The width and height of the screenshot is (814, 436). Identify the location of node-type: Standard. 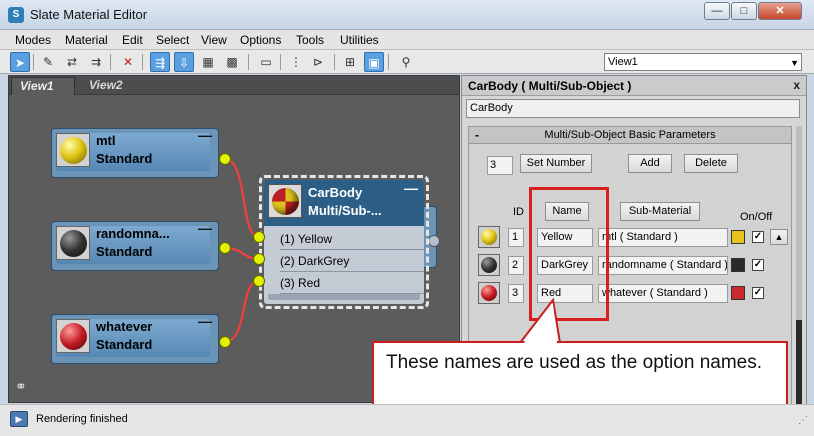
(124, 158).